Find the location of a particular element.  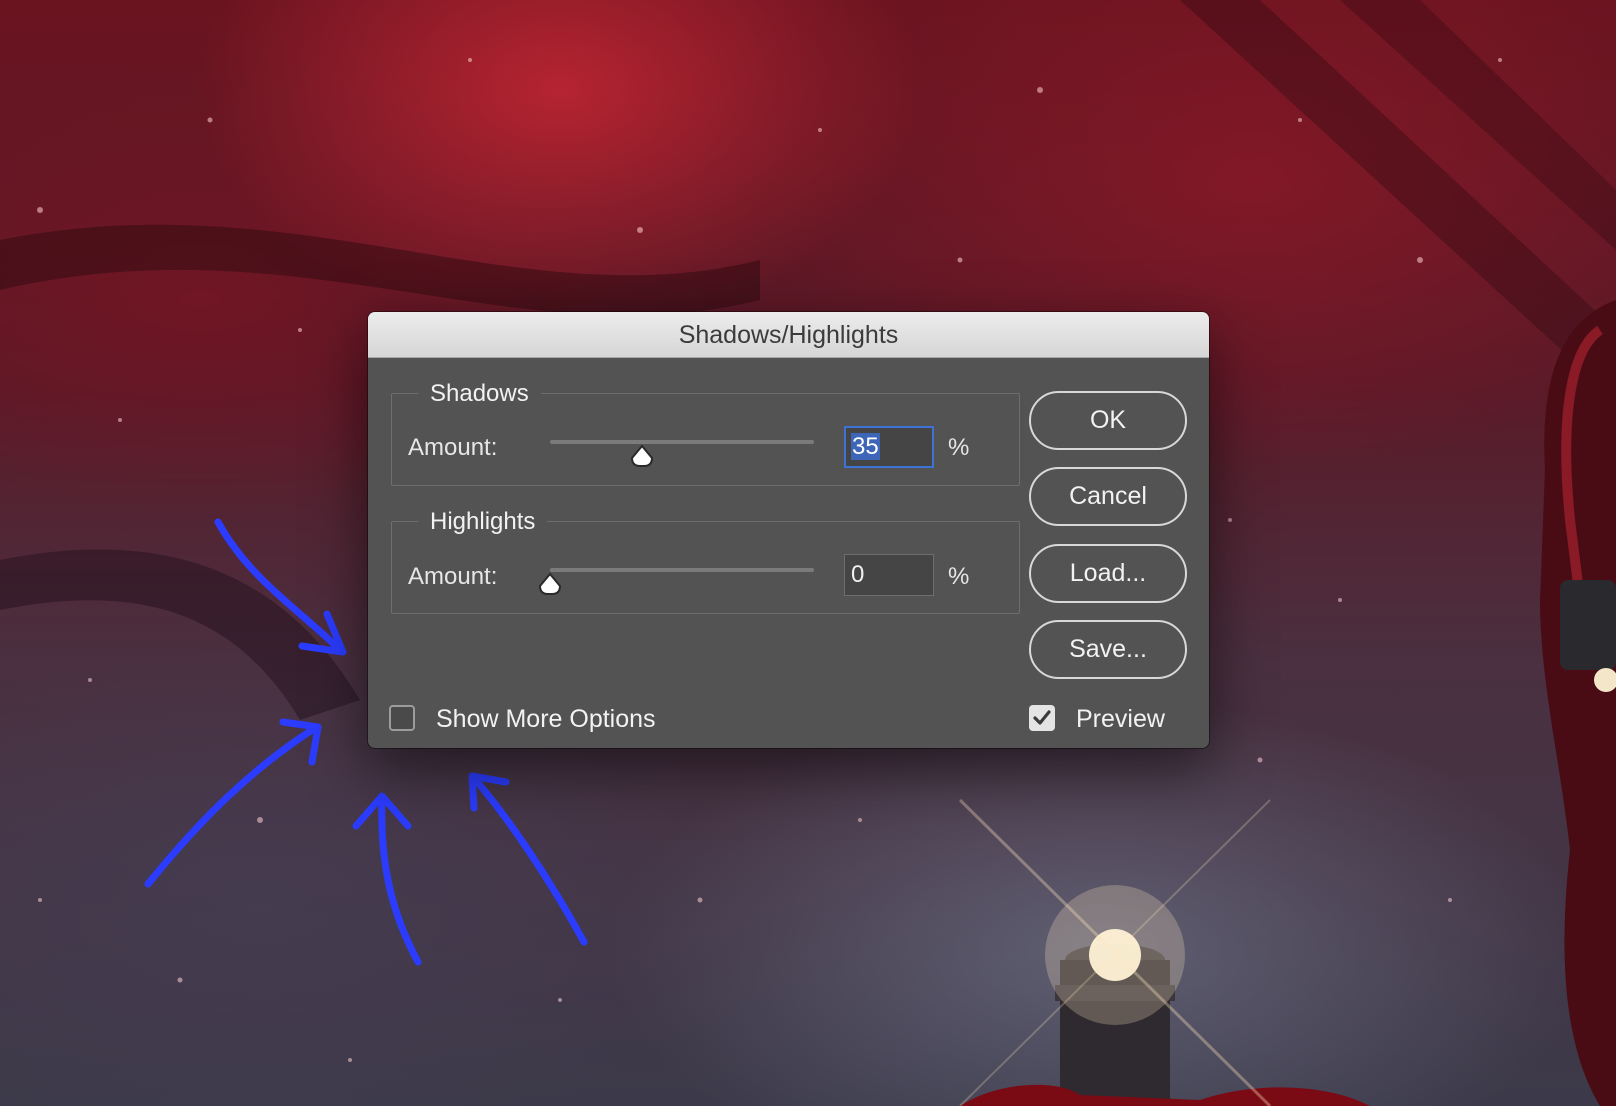

show-more-options-label: Show More Options is located at coordinates (546, 719).